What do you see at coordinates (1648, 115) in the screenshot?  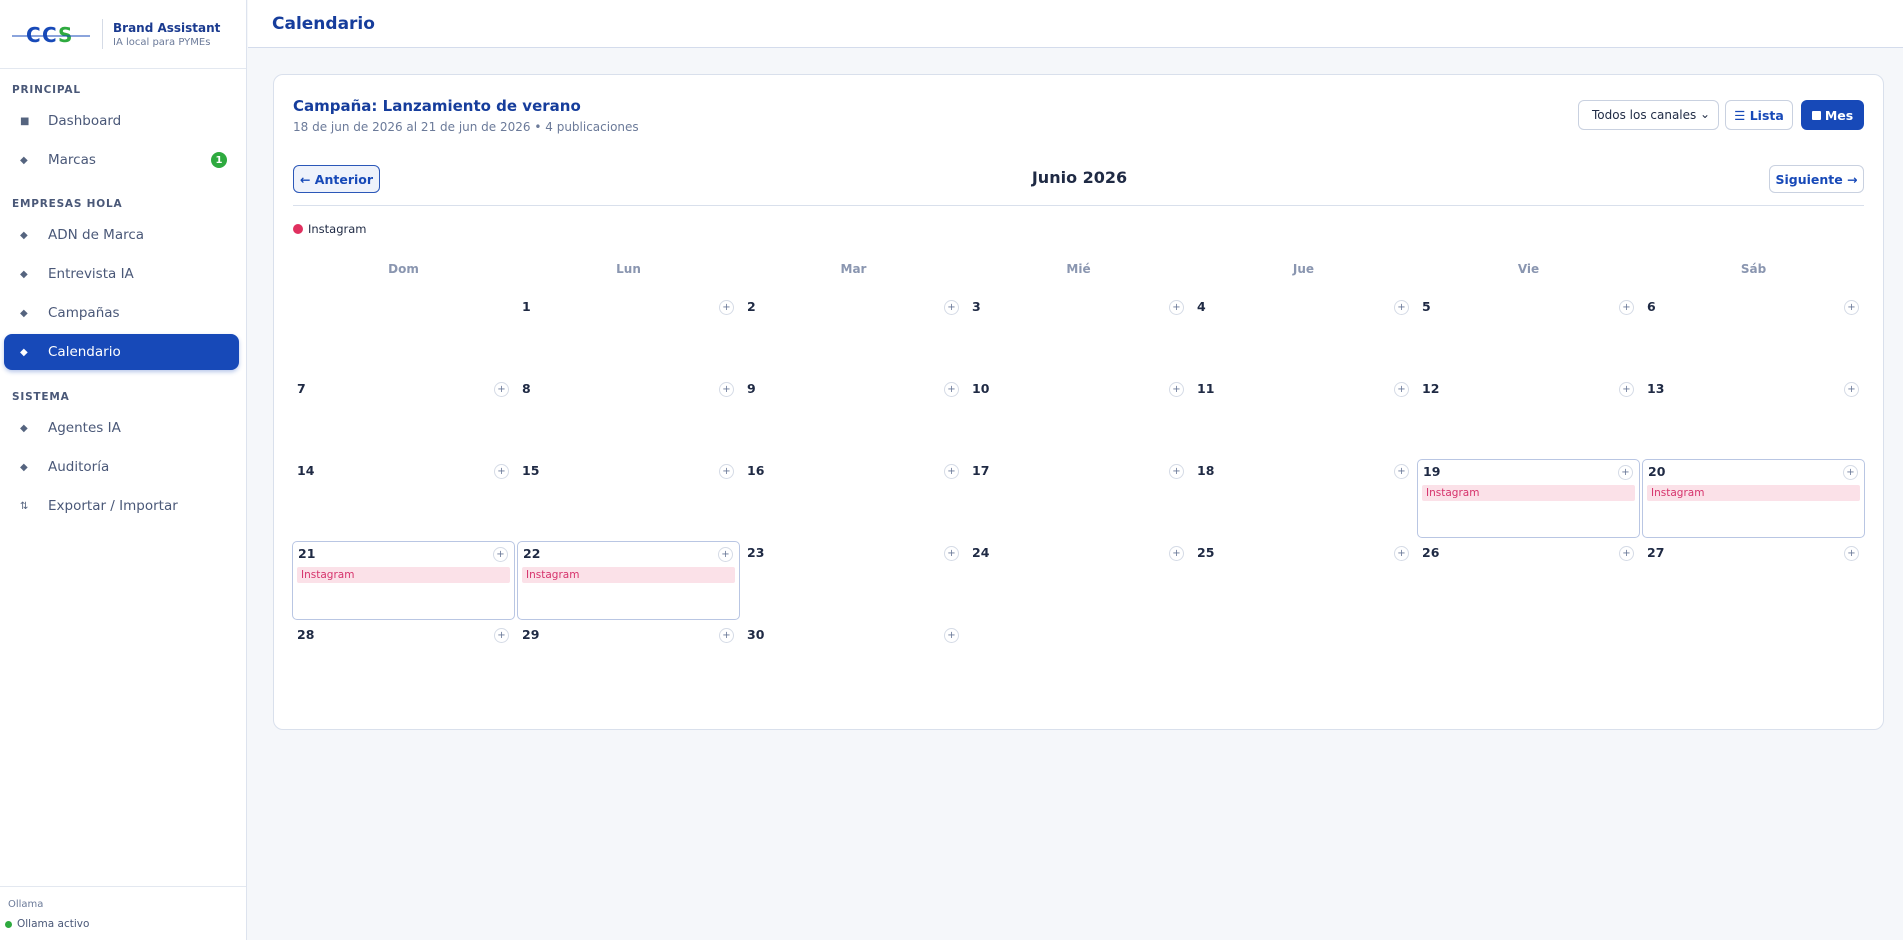 I see `channel-select: Todos los canales ⌄` at bounding box center [1648, 115].